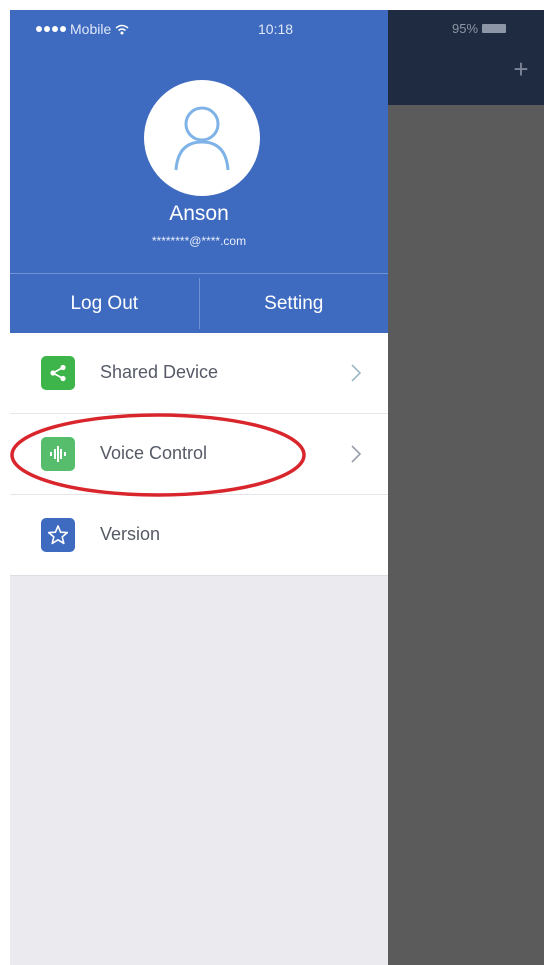  I want to click on avatar, so click(202, 138).